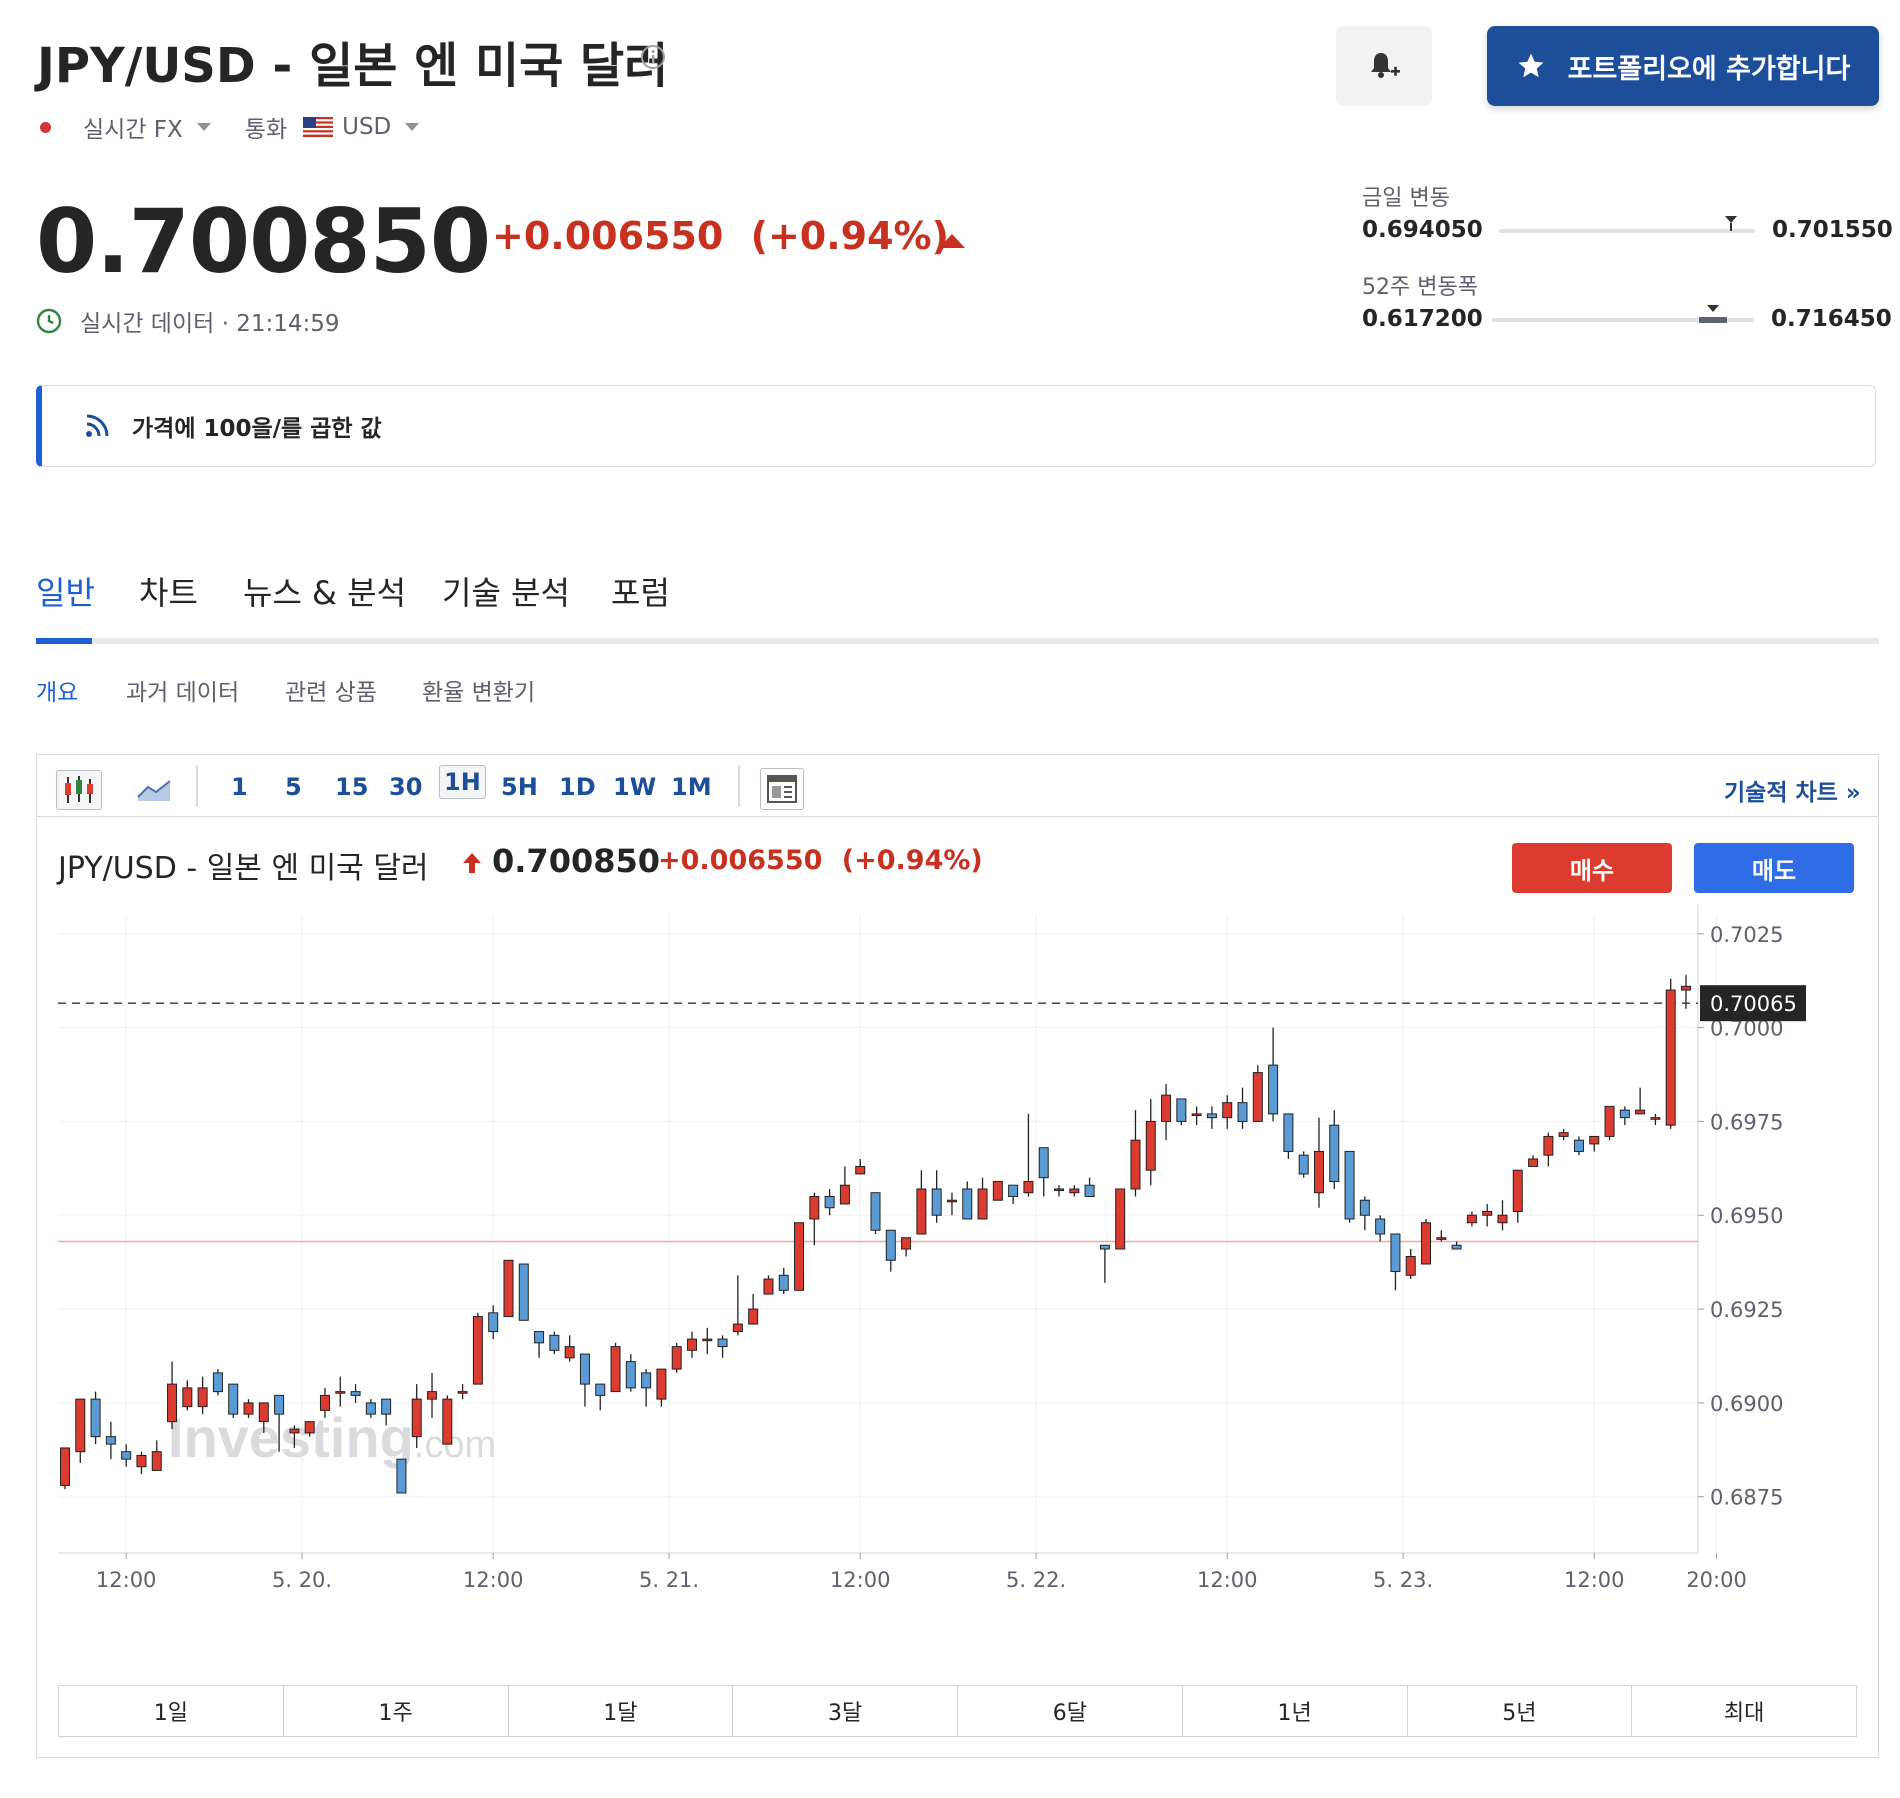 The width and height of the screenshot is (1900, 1798). What do you see at coordinates (293, 787) in the screenshot?
I see `timeframe-5: 5` at bounding box center [293, 787].